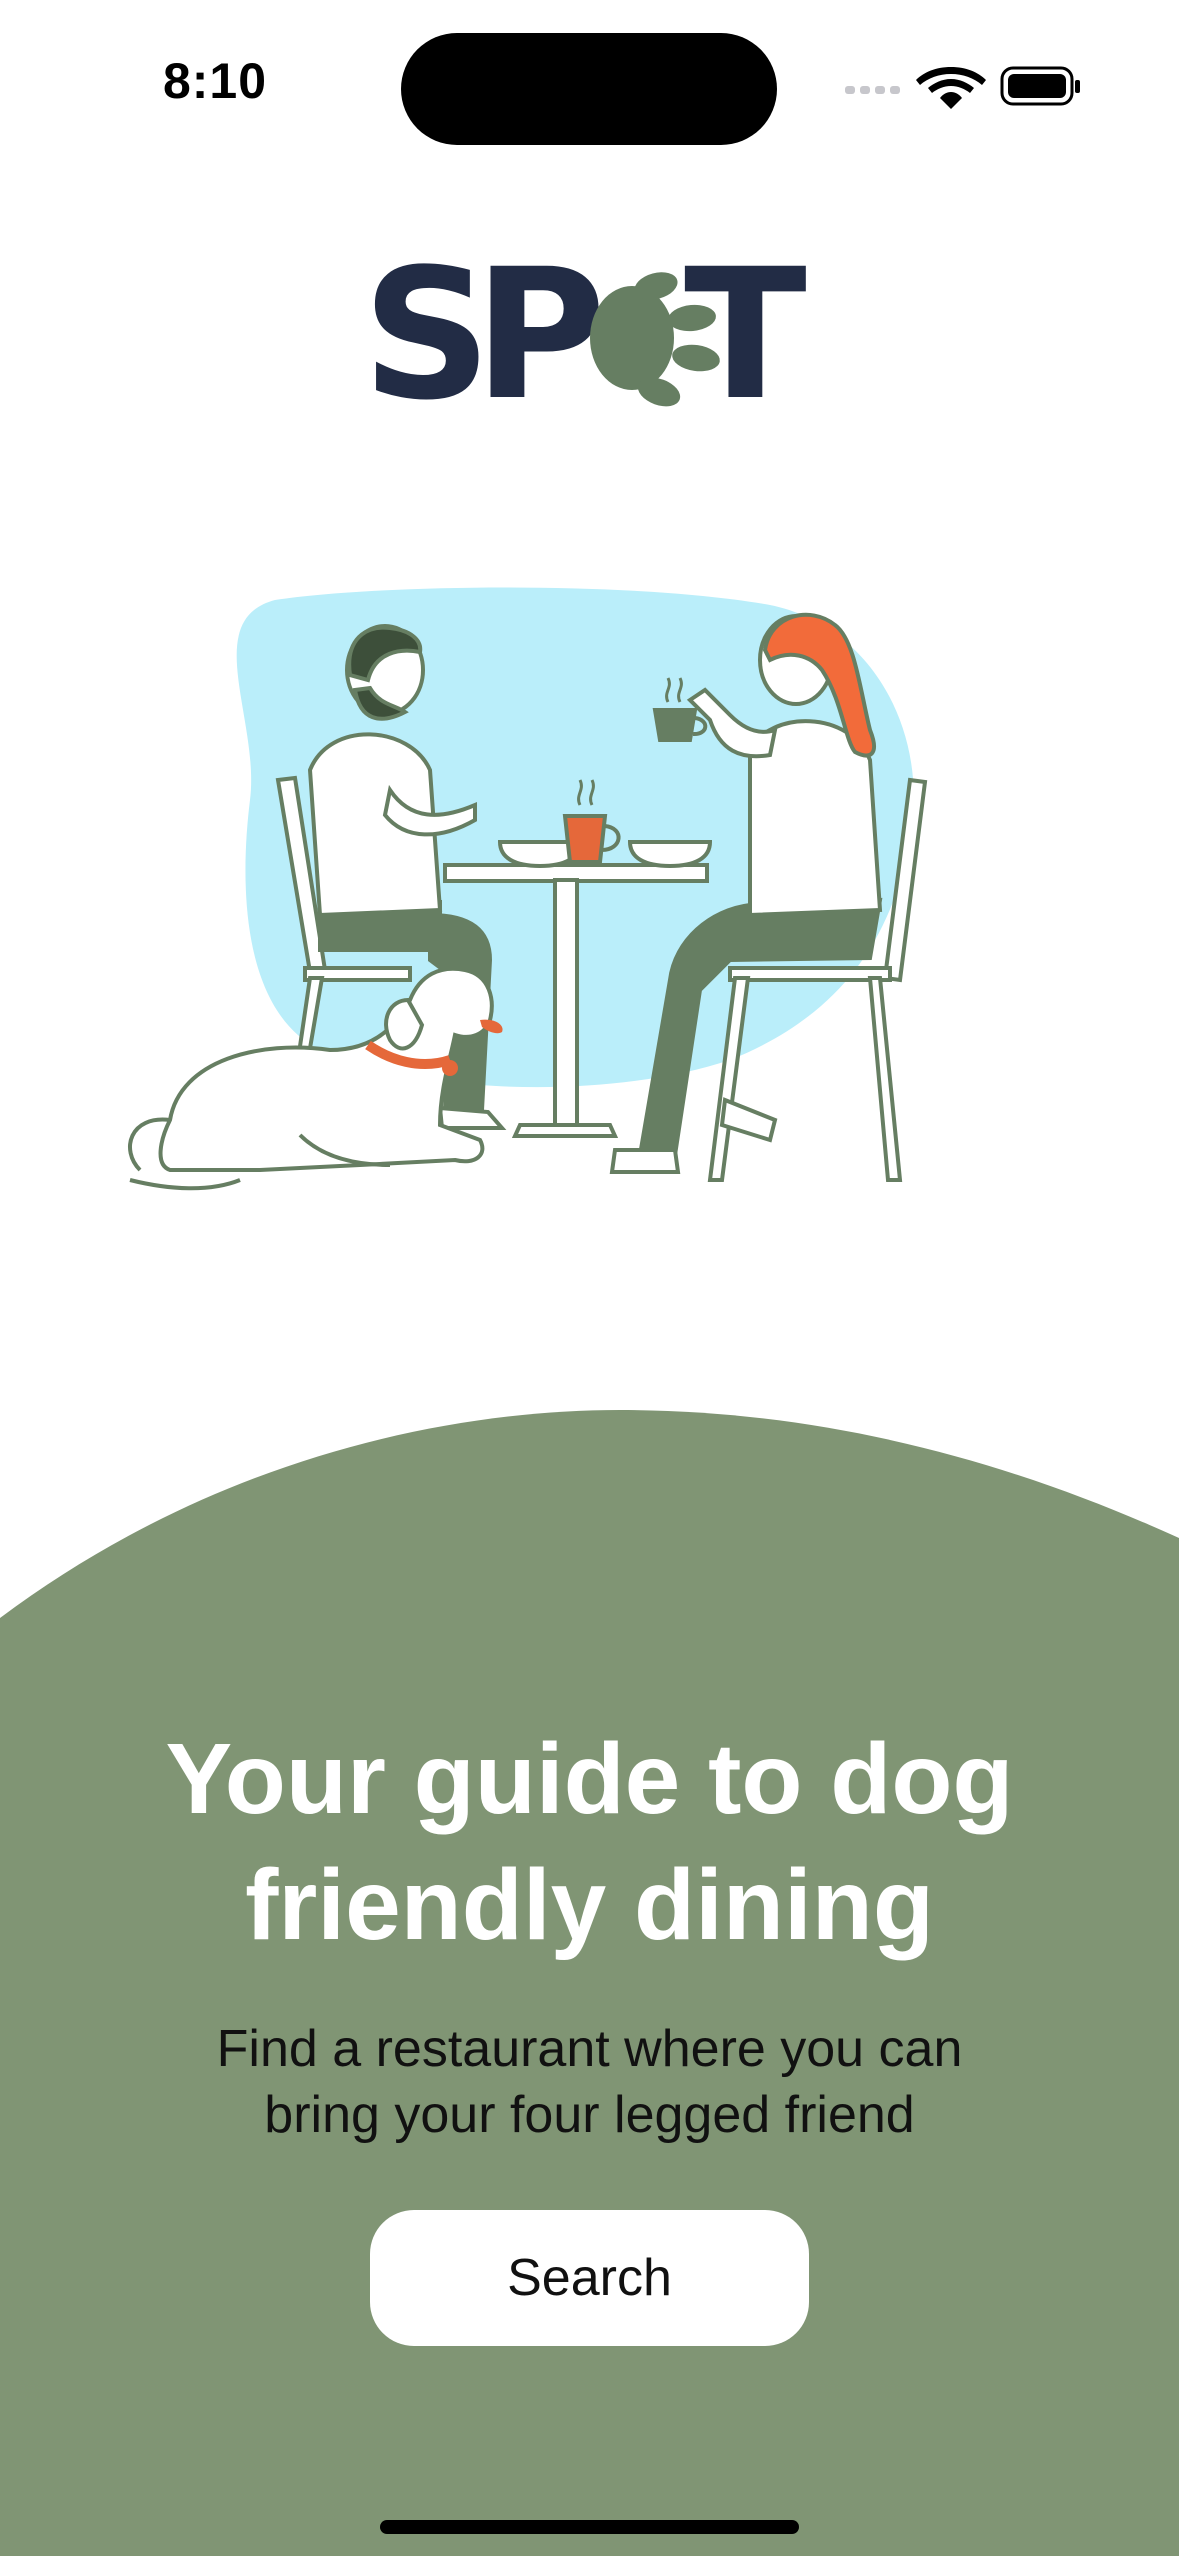 This screenshot has height=2556, width=1179. Describe the element at coordinates (427, 337) in the screenshot. I see `logo-letter-s: S` at that location.